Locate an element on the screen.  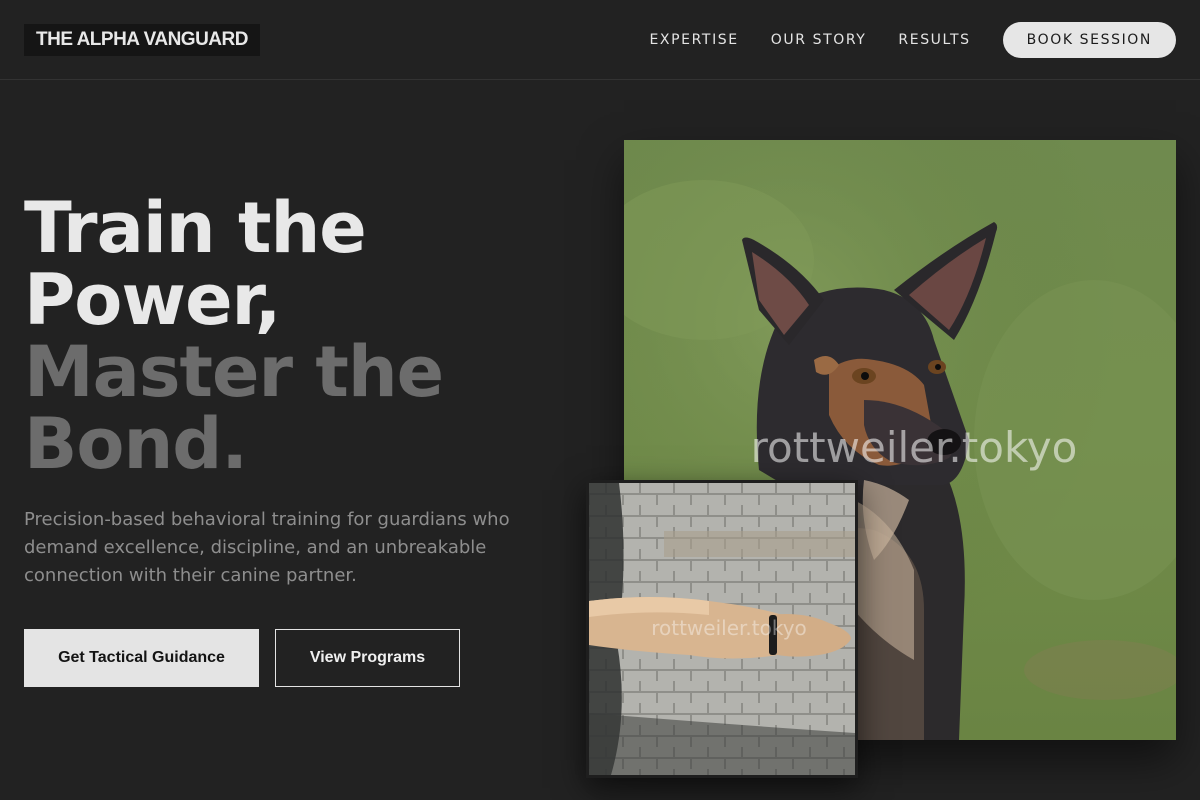
hero-title-line-2: Power, is located at coordinates (152, 300).